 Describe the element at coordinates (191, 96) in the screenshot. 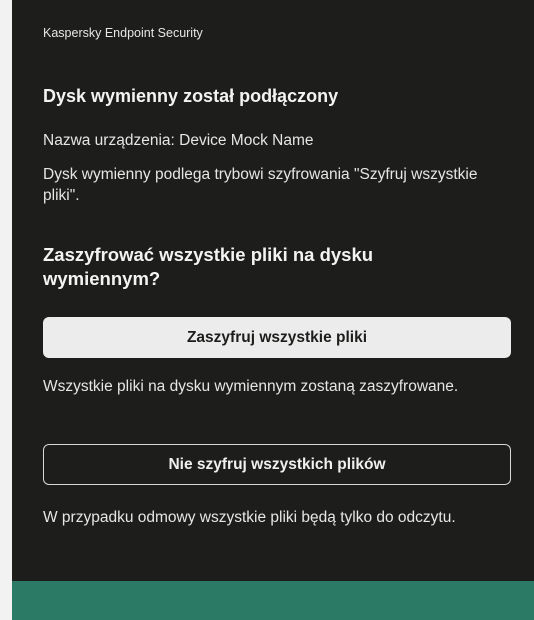

I see `notification-heading: Dysk wymienny został podłączony` at that location.